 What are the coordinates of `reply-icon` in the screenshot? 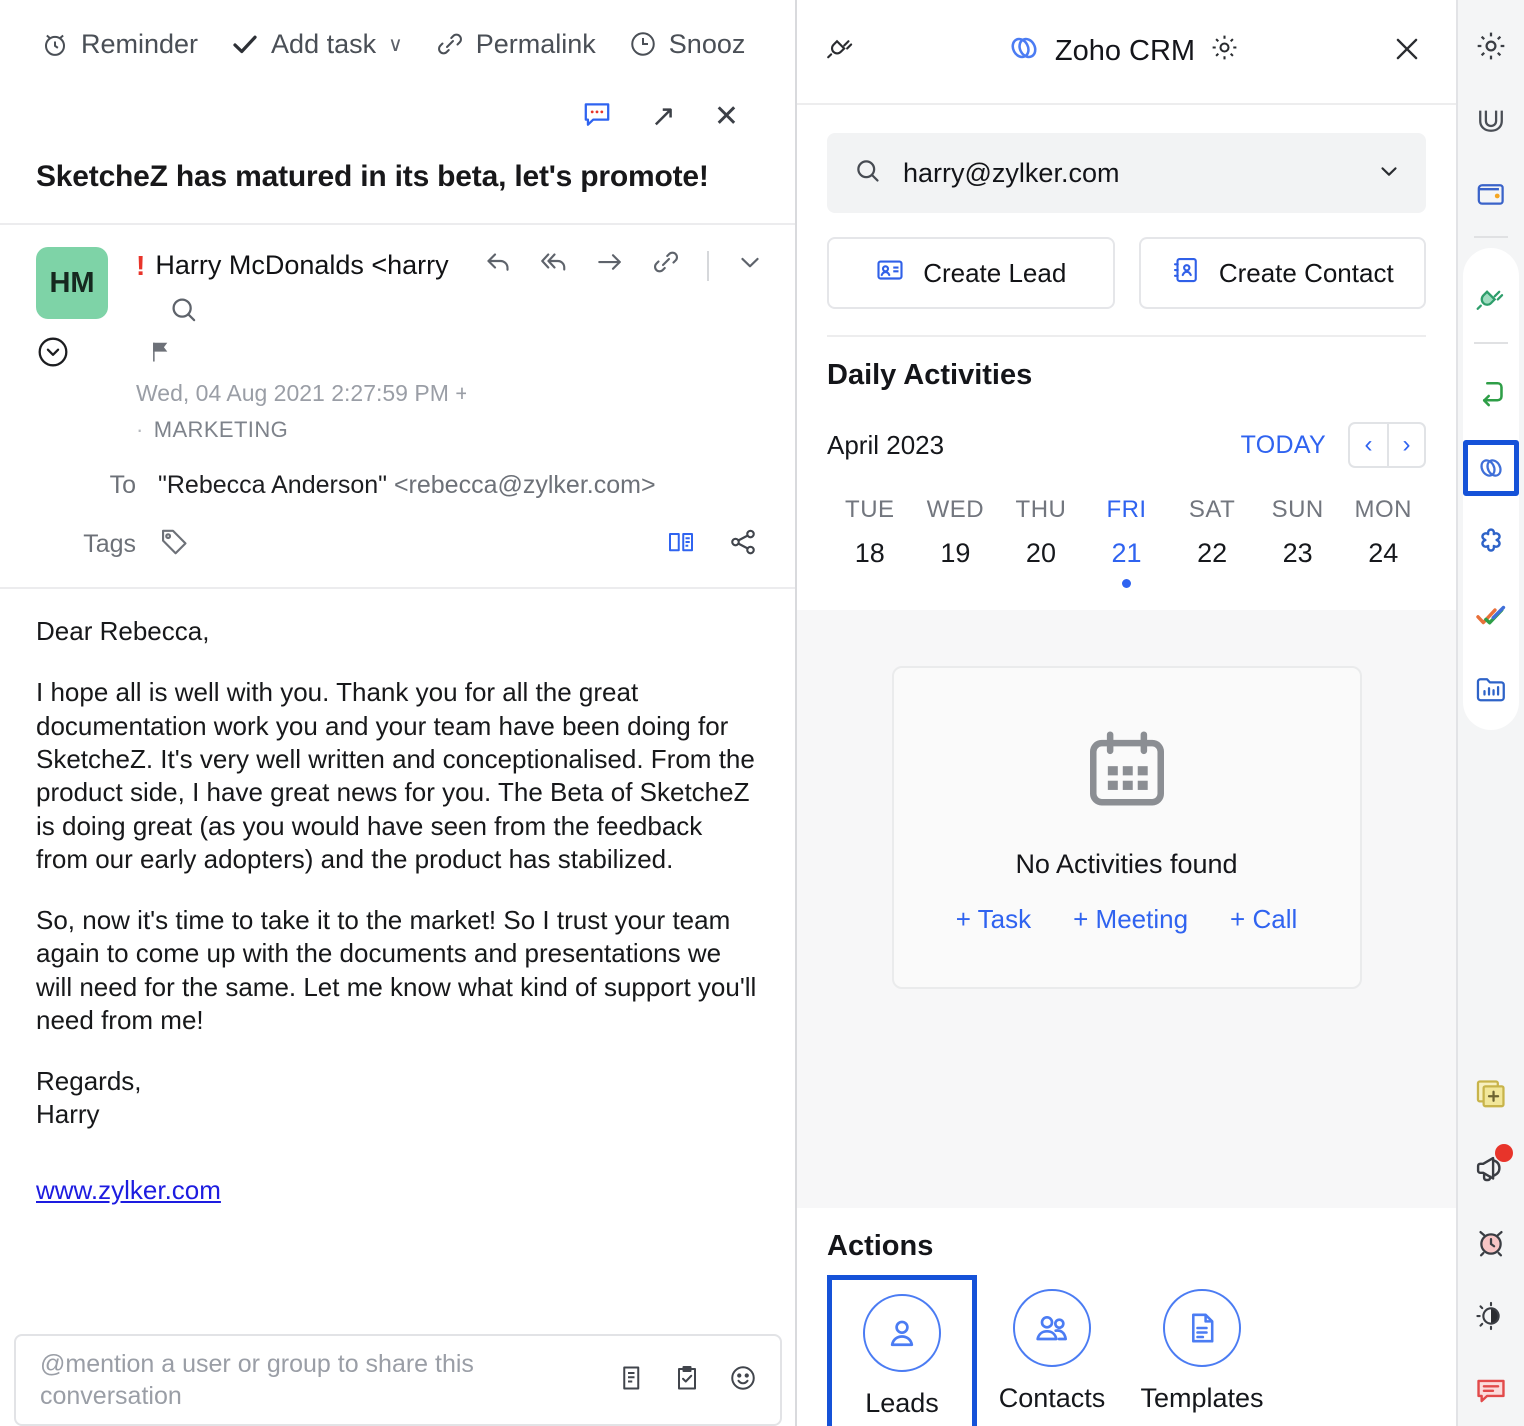 It's located at (498, 265).